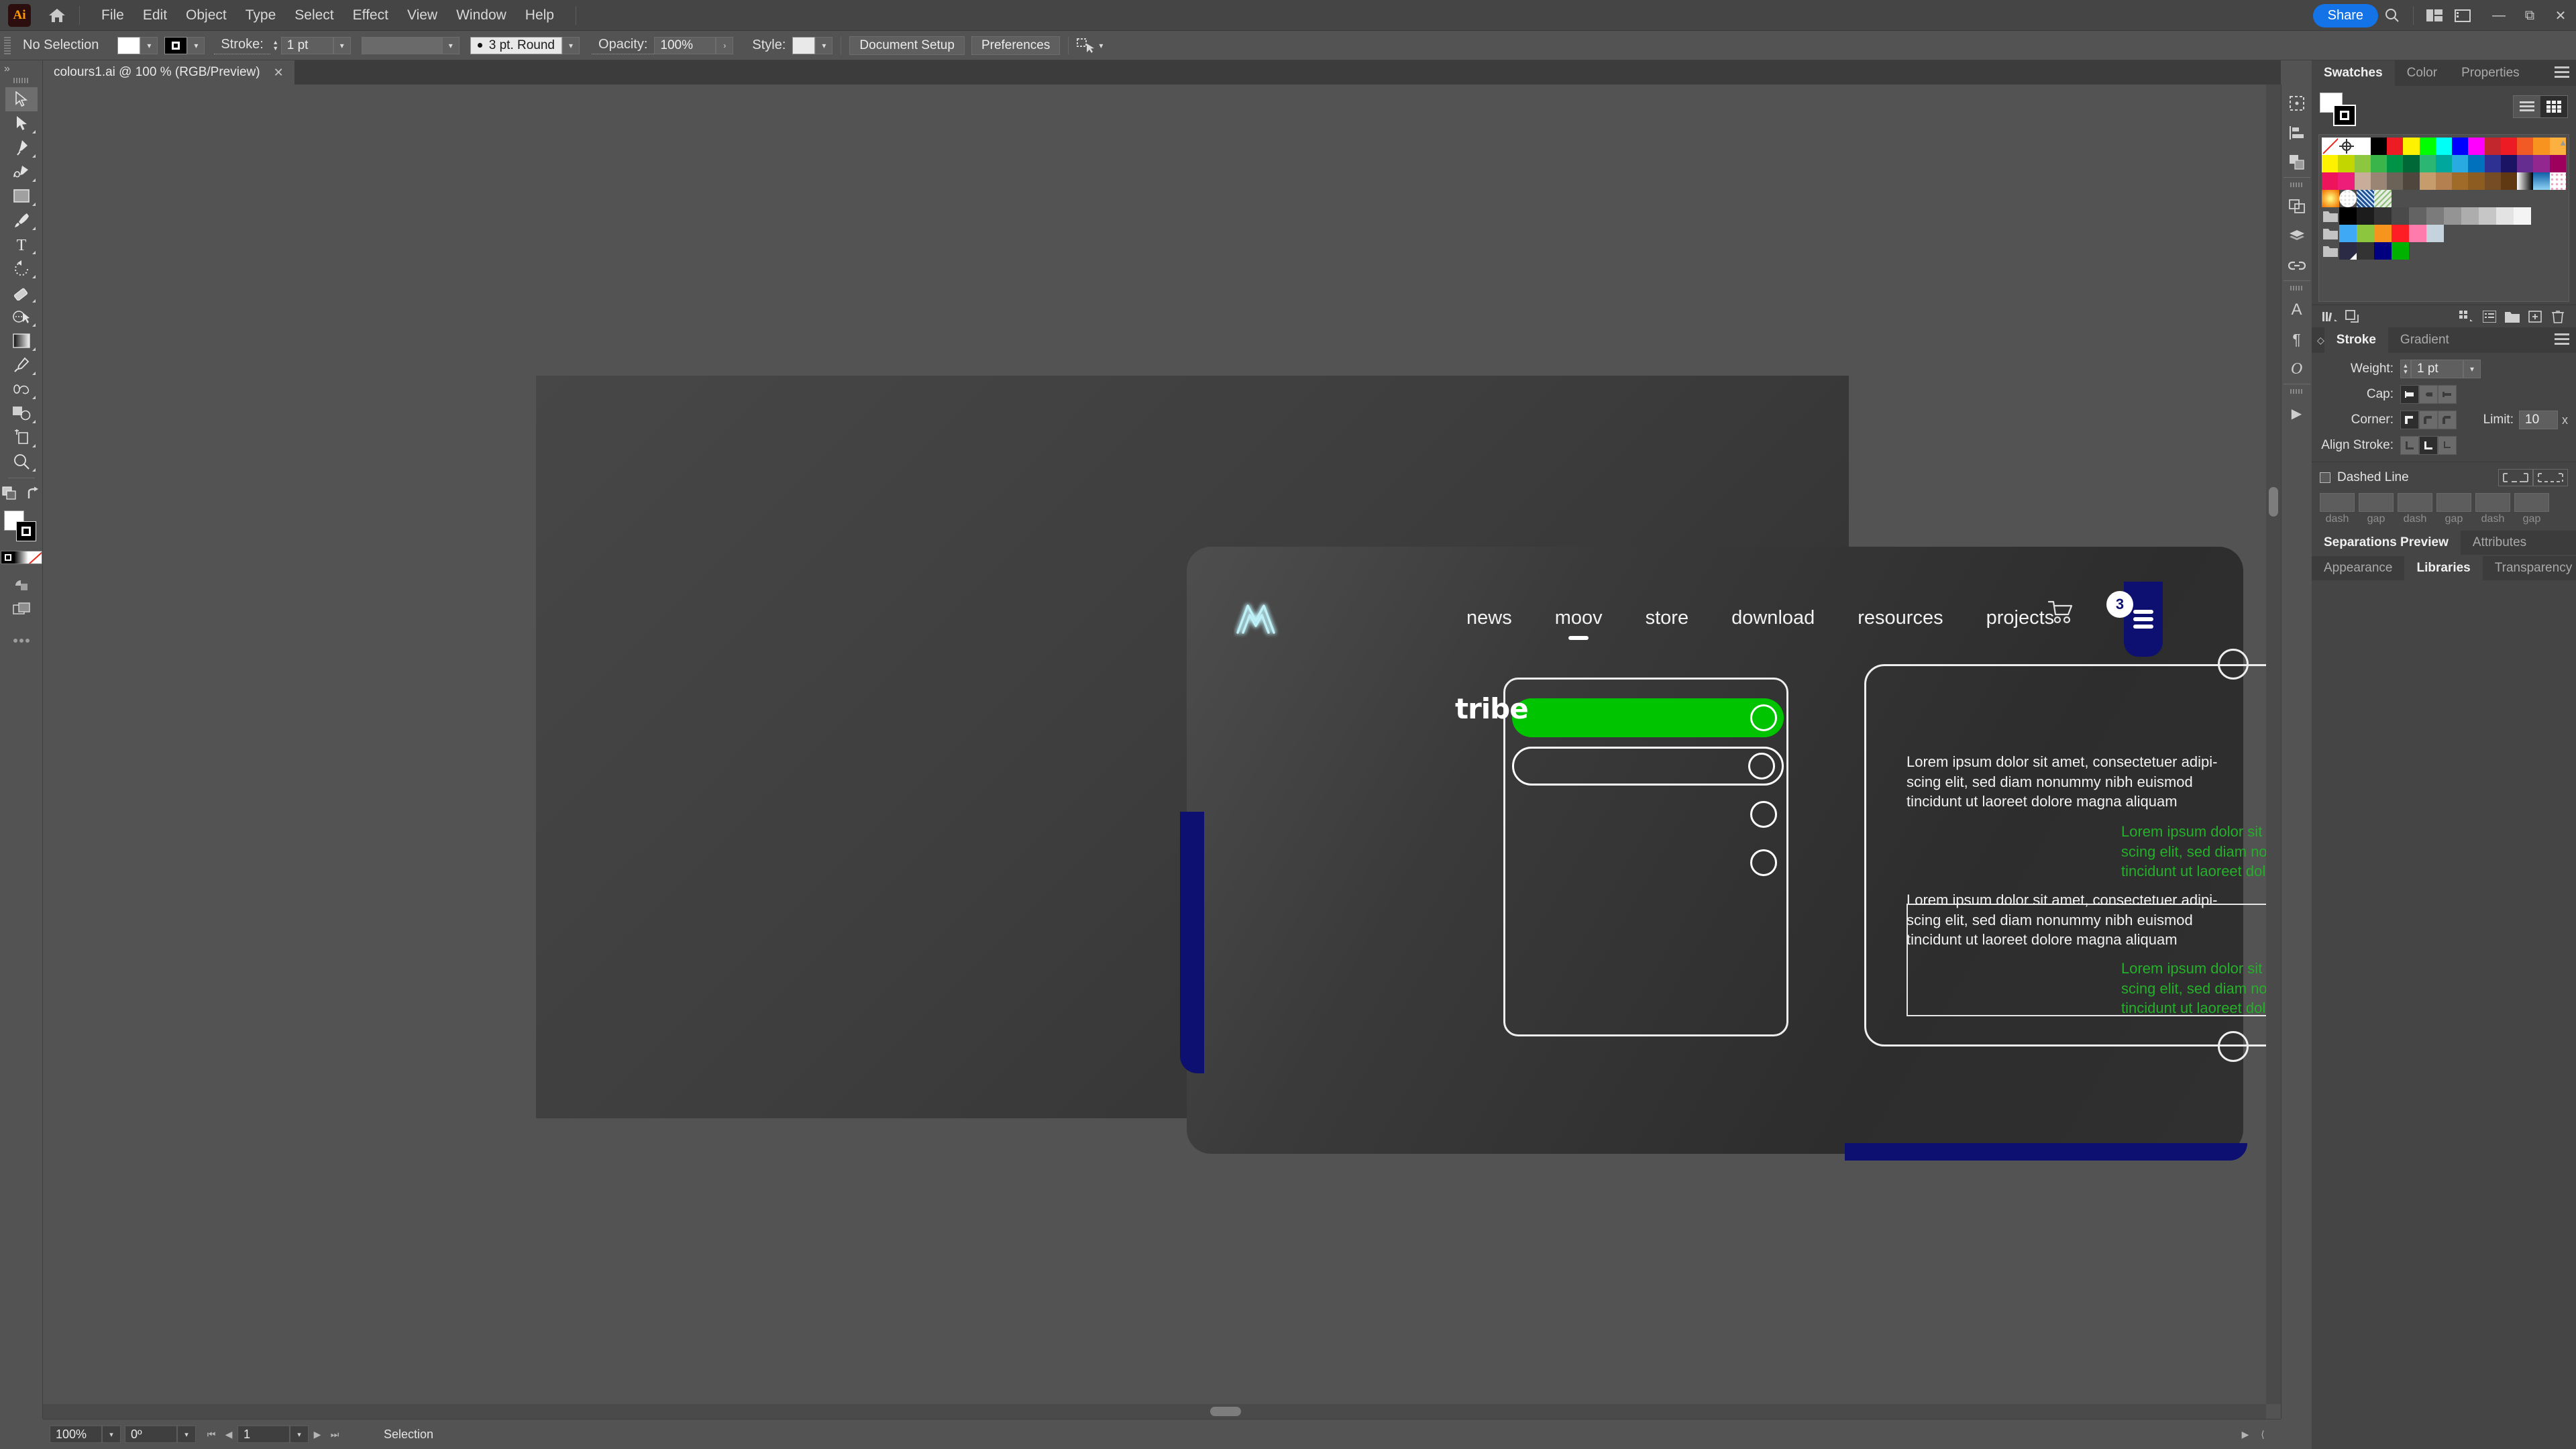  Describe the element at coordinates (2386, 542) in the screenshot. I see `tab-separations-preview: Separations Preview` at that location.